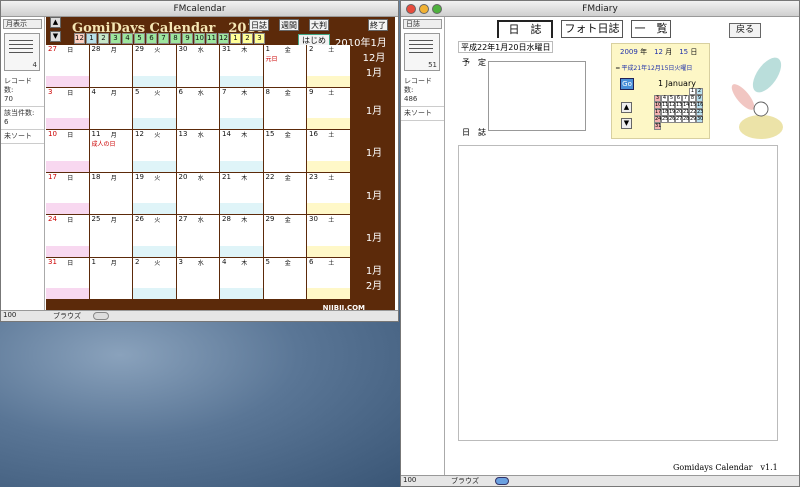  Describe the element at coordinates (651, 29) in the screenshot. I see `tab-list: 一 覧` at that location.